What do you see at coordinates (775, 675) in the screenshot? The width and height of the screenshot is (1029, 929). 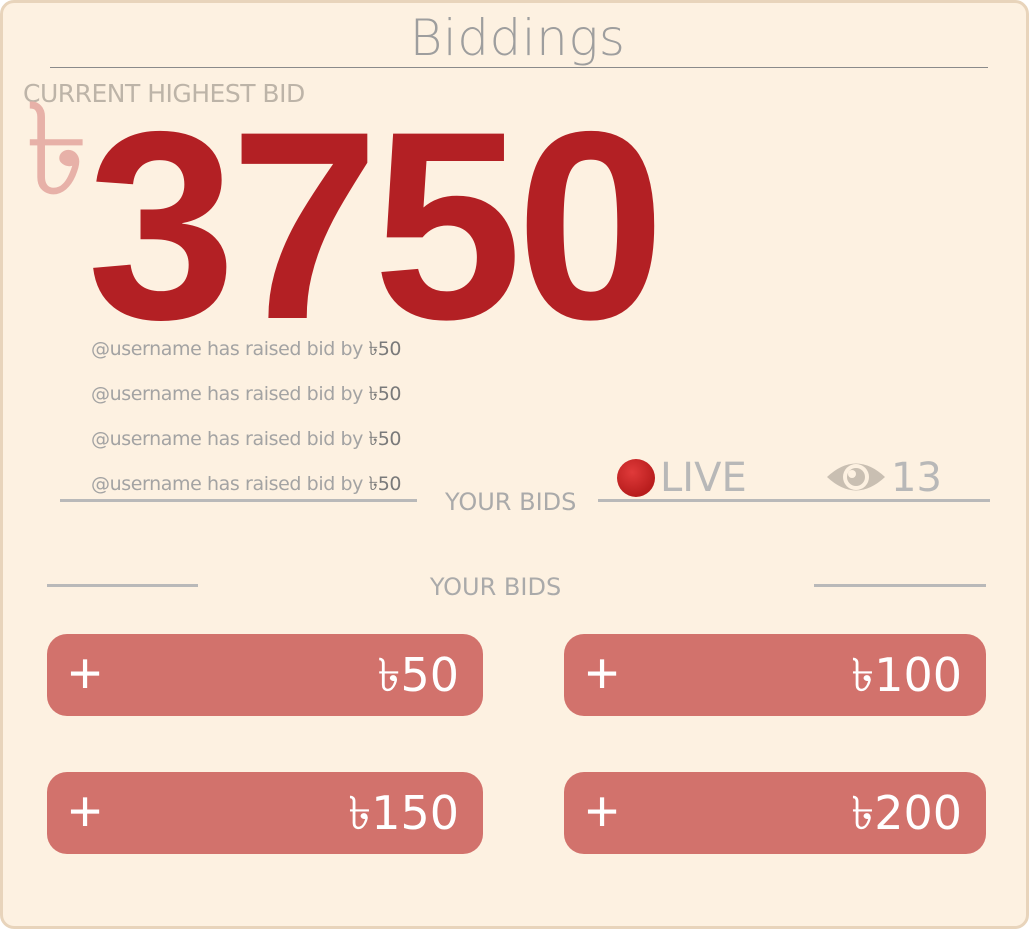 I see `bid-100-button: + ৳100` at bounding box center [775, 675].